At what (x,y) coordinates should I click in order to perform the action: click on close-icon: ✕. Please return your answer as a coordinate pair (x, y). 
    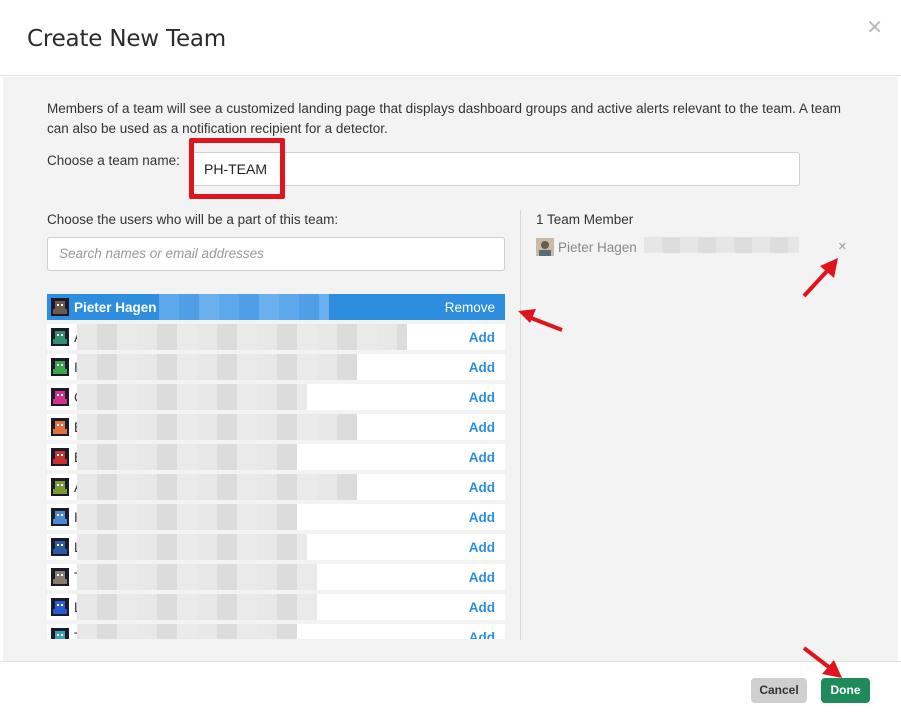
    Looking at the image, I should click on (874, 28).